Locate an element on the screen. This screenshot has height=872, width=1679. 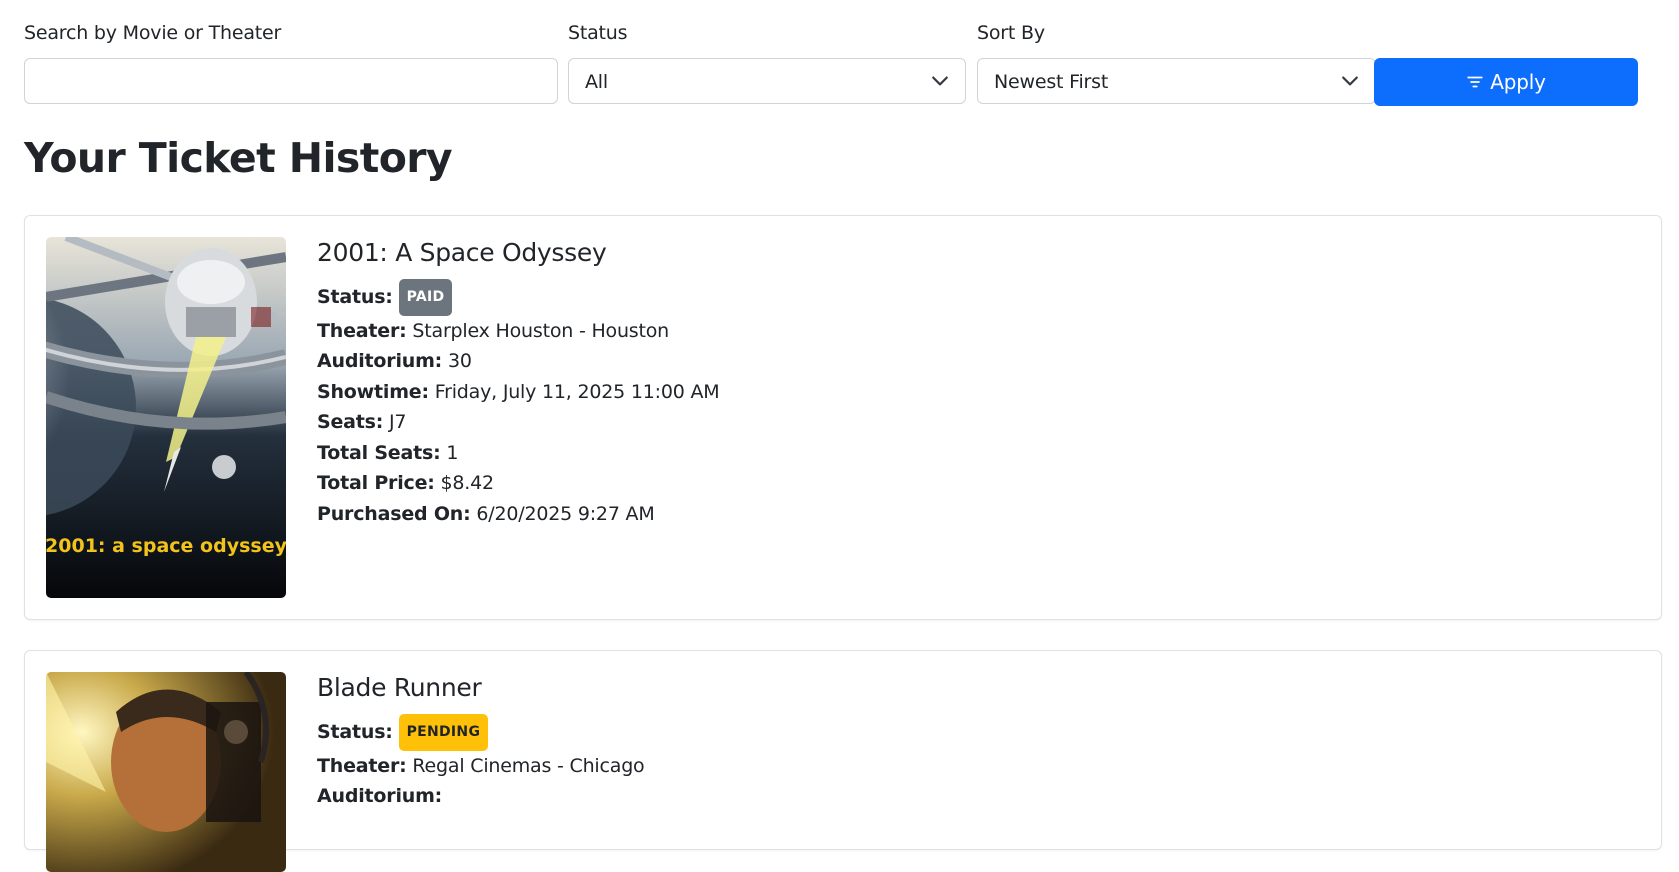
page-title: Your Ticket History is located at coordinates (238, 158).